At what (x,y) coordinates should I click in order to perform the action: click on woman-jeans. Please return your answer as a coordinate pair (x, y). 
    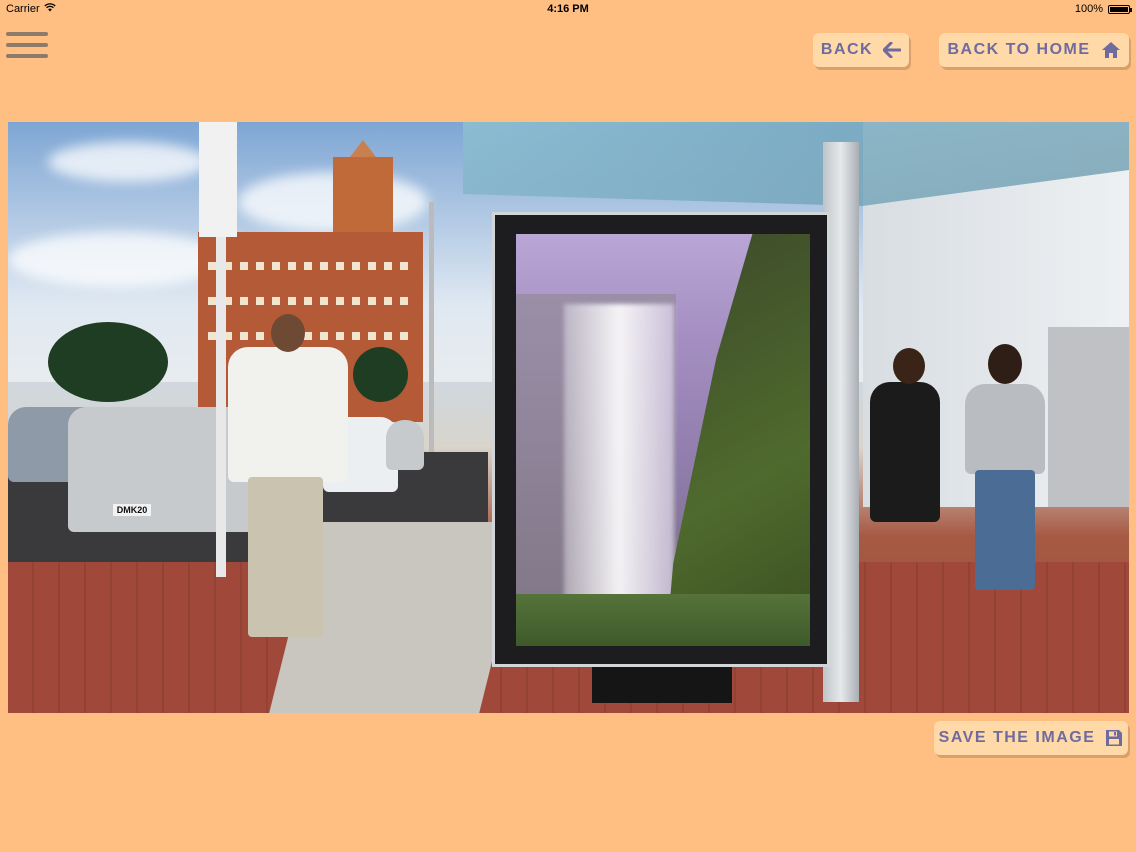
    Looking at the image, I should click on (1005, 530).